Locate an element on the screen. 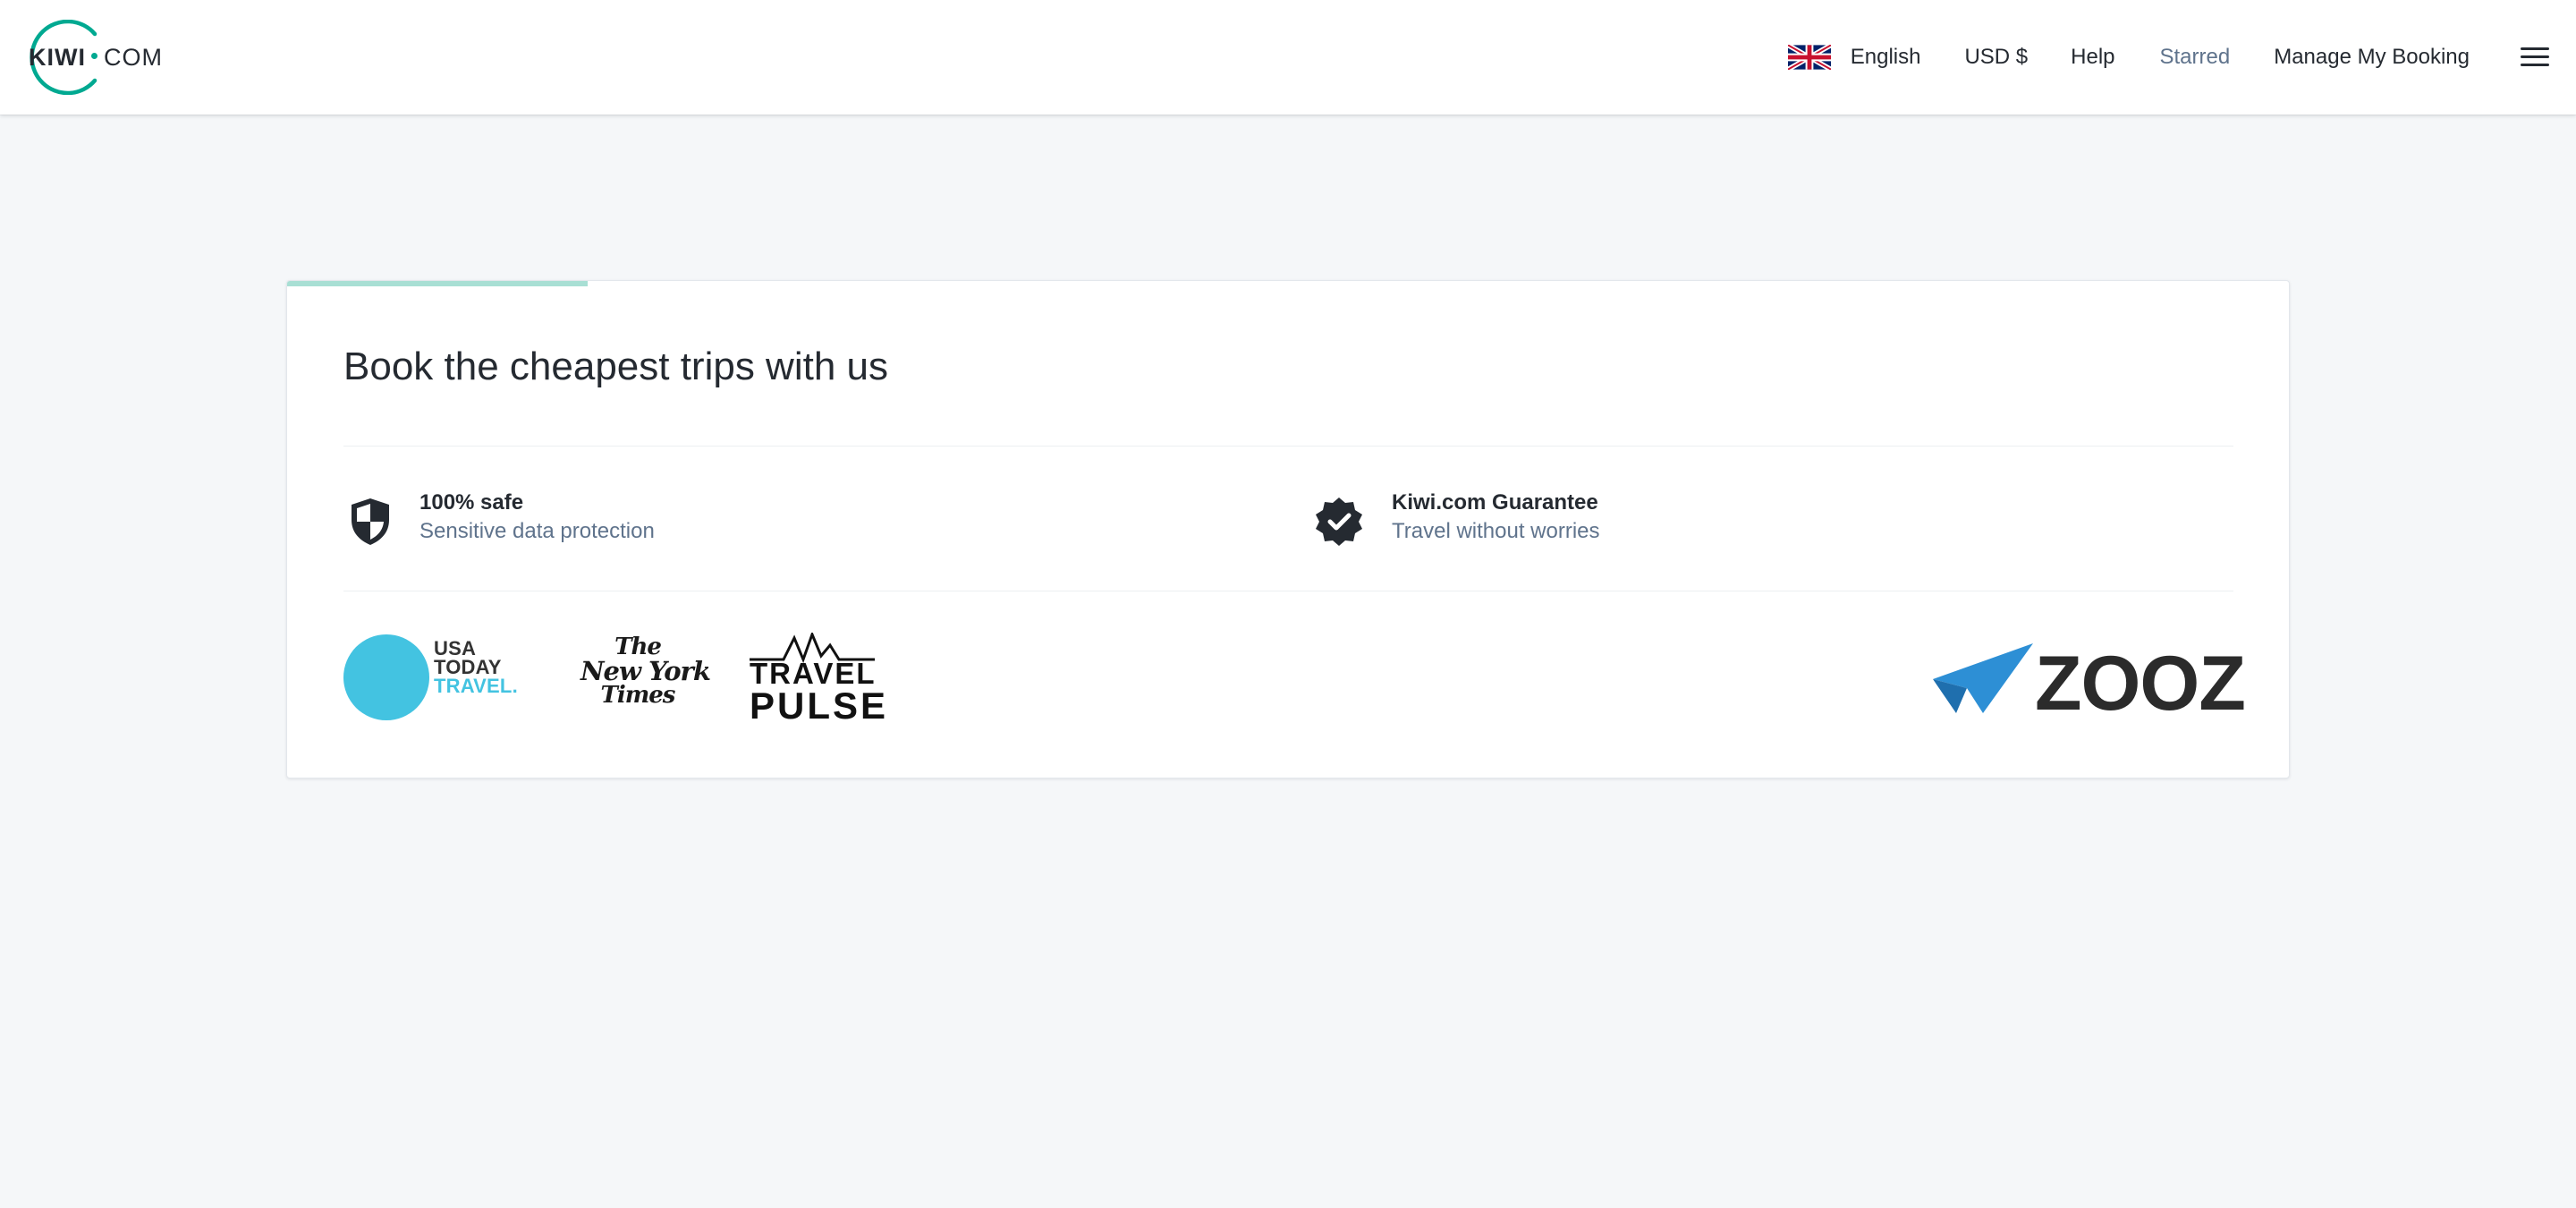 This screenshot has width=2576, height=1208. usa-today-line2: TODAY is located at coordinates (468, 667).